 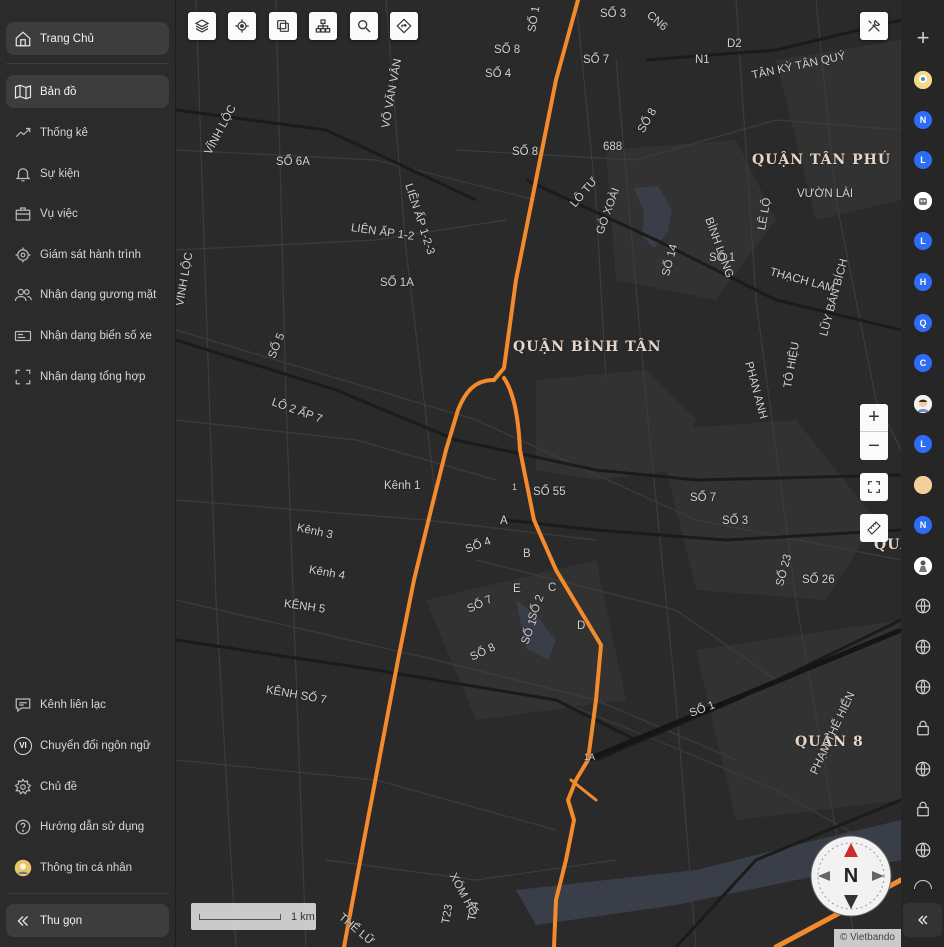 I want to click on map-attribution: © Vietbando, so click(x=867, y=938).